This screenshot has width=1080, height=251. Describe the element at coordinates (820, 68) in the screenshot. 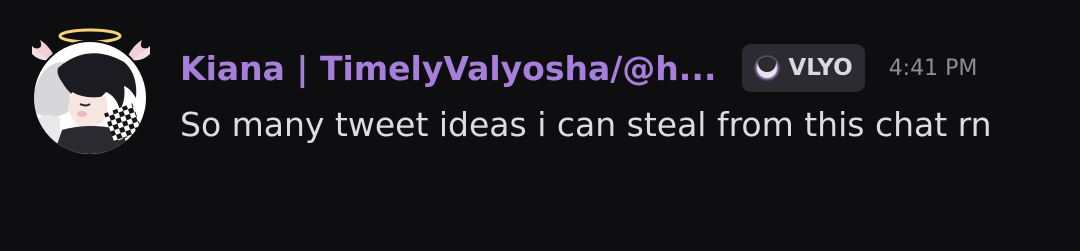

I see `server-tag-text: VLYO` at that location.